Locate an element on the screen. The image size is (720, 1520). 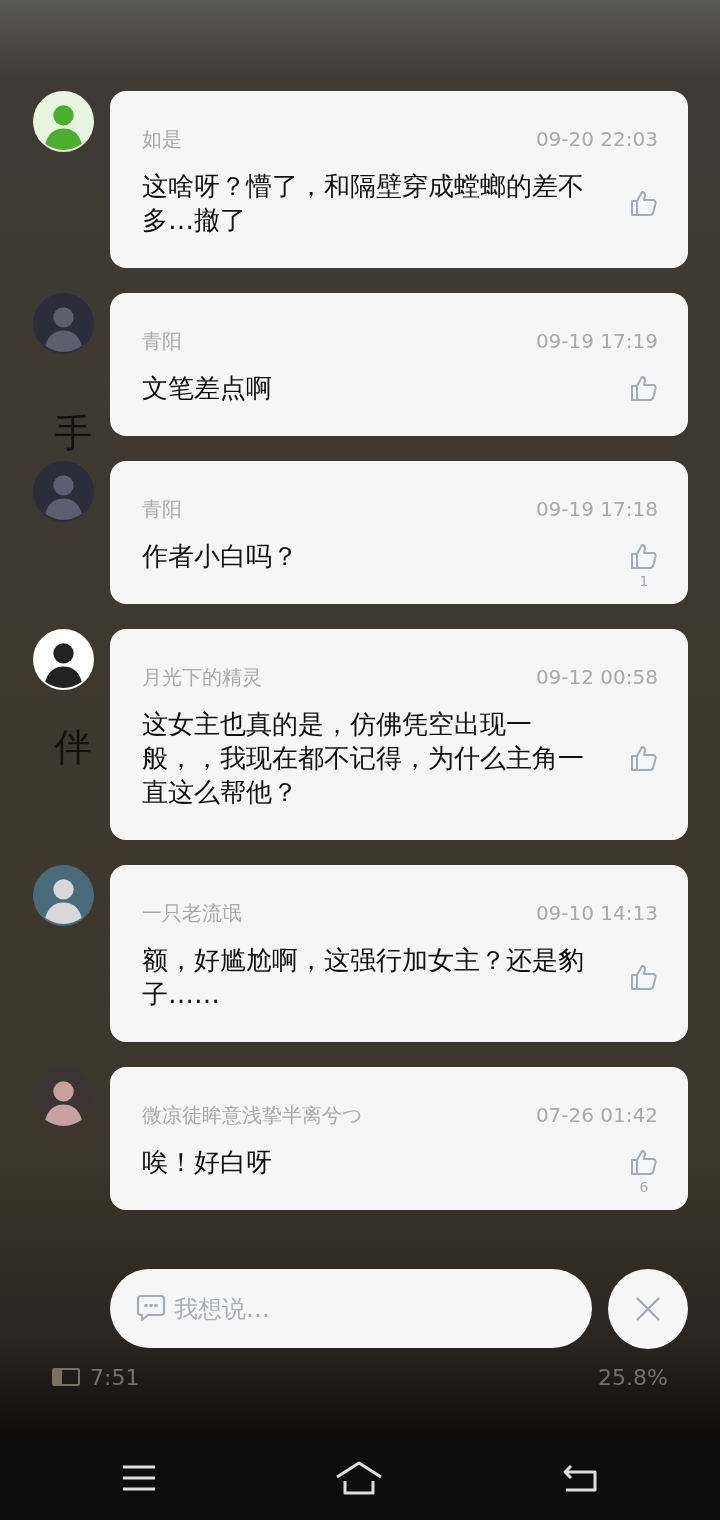
user-name: 月光下的精灵 is located at coordinates (202, 677).